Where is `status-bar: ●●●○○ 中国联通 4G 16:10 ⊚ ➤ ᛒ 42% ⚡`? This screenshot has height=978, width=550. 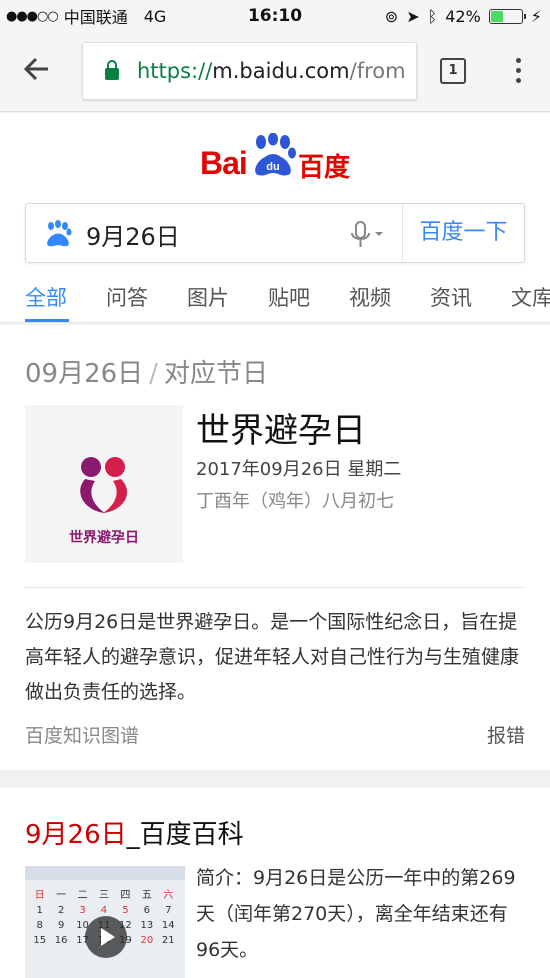 status-bar: ●●●○○ 中国联通 4G 16:10 ⊚ ➤ ᛒ 42% ⚡ is located at coordinates (275, 16).